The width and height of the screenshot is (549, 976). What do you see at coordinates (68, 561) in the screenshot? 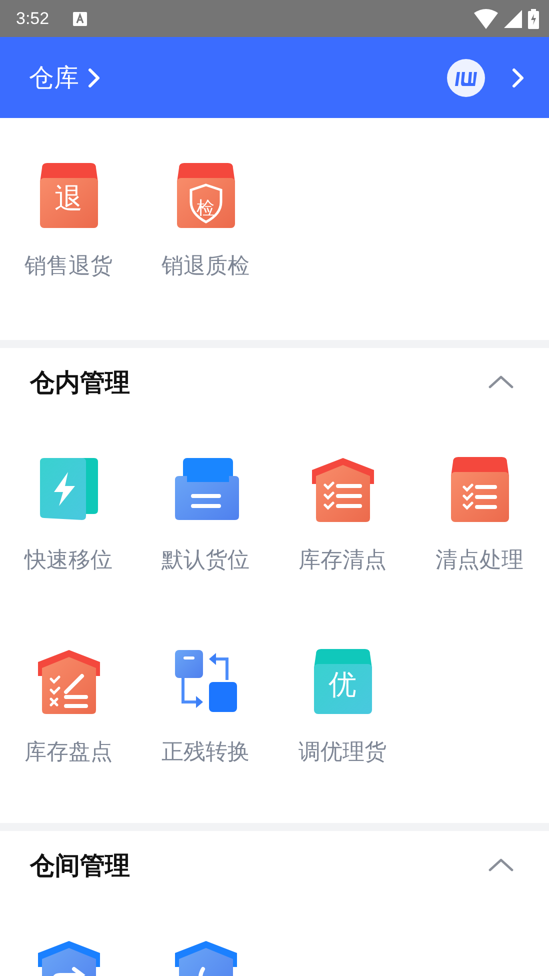
I see `menu-item-label: 快速移位` at bounding box center [68, 561].